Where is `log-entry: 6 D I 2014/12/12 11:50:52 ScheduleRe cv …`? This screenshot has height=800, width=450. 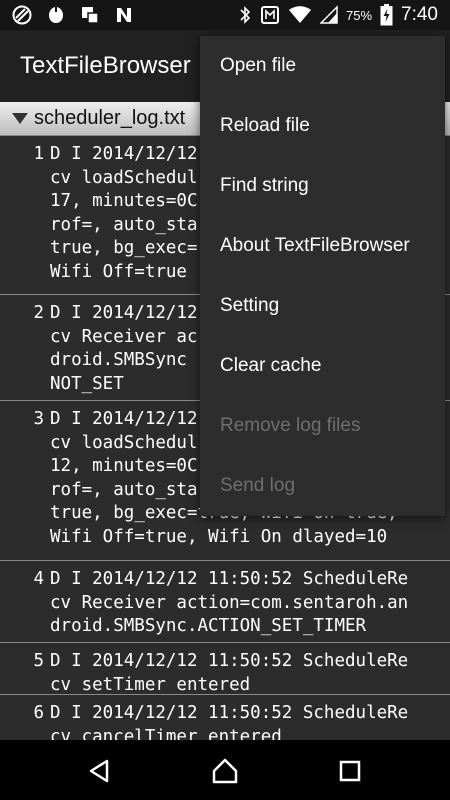
log-entry: 6 D I 2014/12/12 11:50:52 ScheduleRe cv … is located at coordinates (225, 717).